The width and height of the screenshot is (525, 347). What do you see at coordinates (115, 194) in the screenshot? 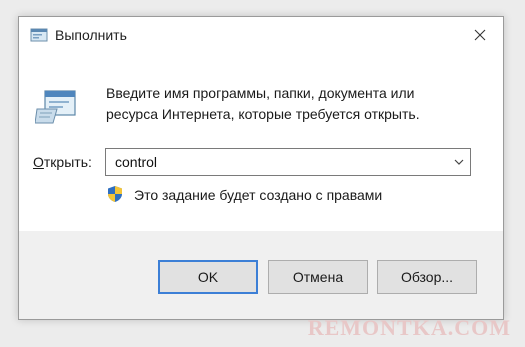
I see `uac-shield-icon` at bounding box center [115, 194].